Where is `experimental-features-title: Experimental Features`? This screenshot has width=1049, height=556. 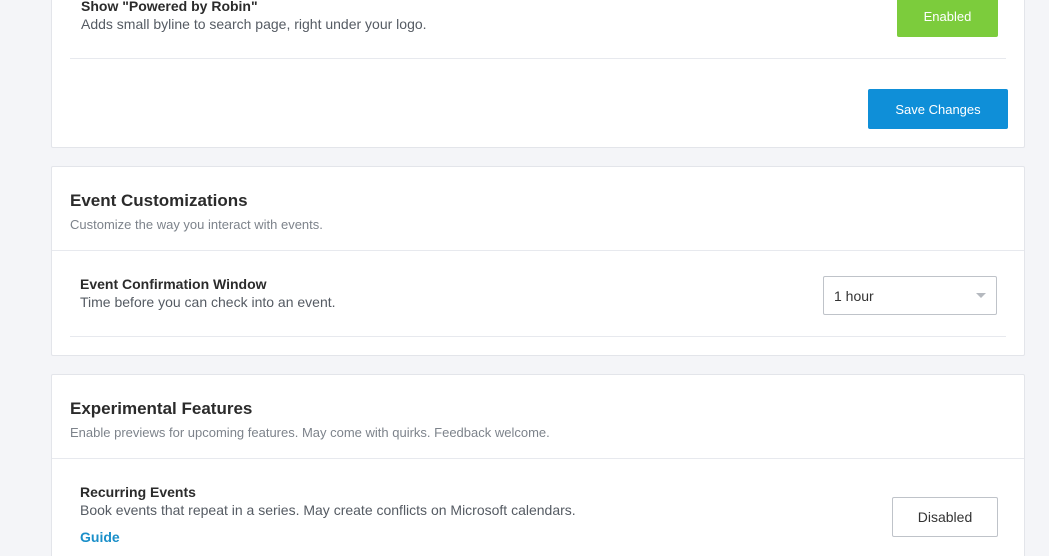
experimental-features-title: Experimental Features is located at coordinates (161, 408).